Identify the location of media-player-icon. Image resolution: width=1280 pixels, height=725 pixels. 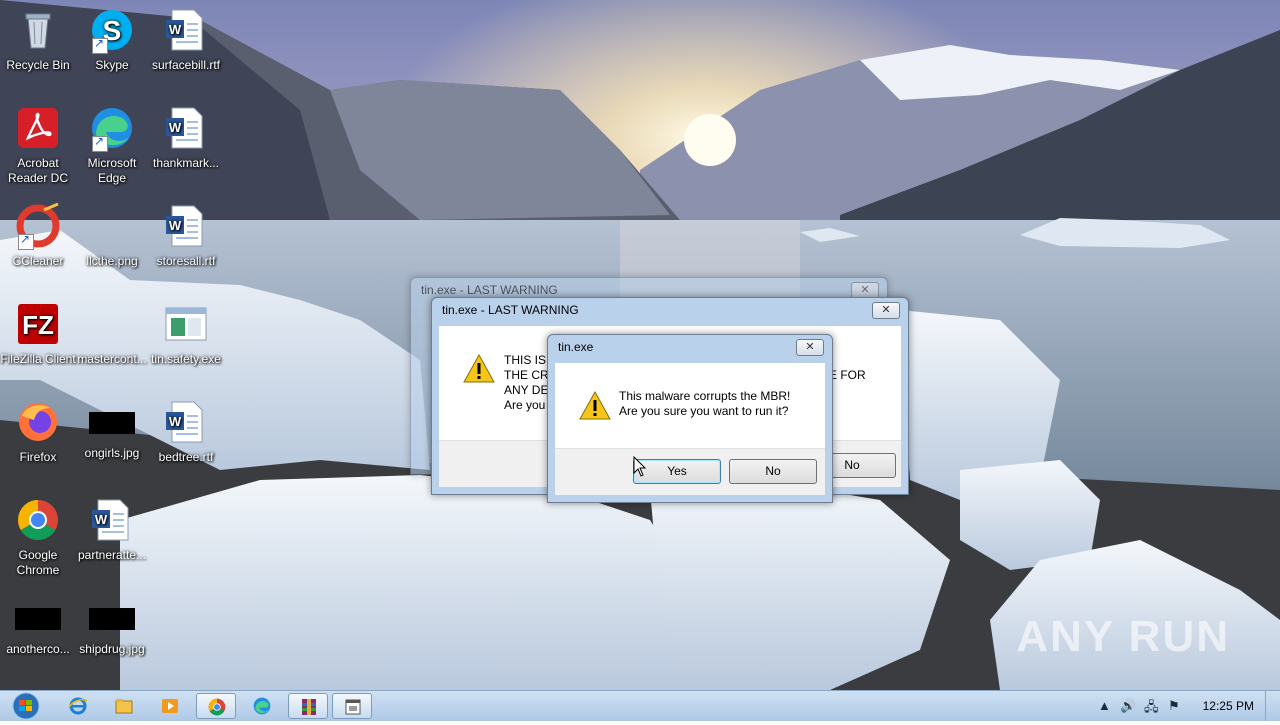
(170, 706).